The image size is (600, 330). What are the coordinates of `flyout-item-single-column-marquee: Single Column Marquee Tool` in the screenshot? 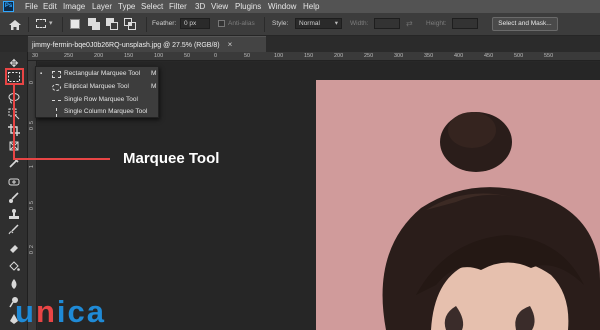 It's located at (98, 112).